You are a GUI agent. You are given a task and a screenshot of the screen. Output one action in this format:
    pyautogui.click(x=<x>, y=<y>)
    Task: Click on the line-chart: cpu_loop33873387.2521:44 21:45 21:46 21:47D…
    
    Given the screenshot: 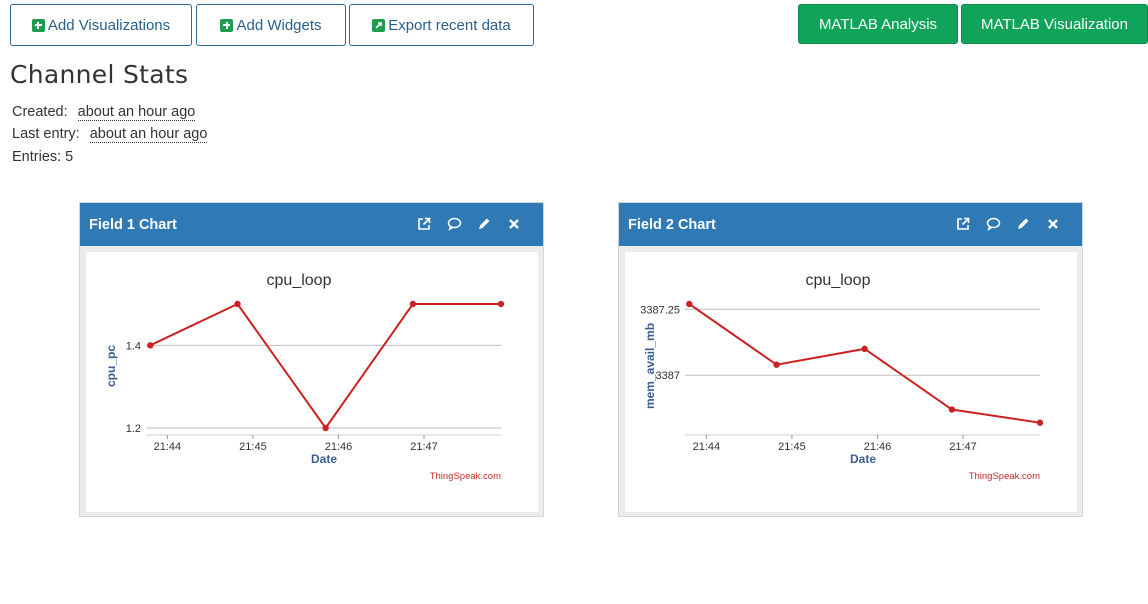 What is the action you would take?
    pyautogui.click(x=842, y=377)
    